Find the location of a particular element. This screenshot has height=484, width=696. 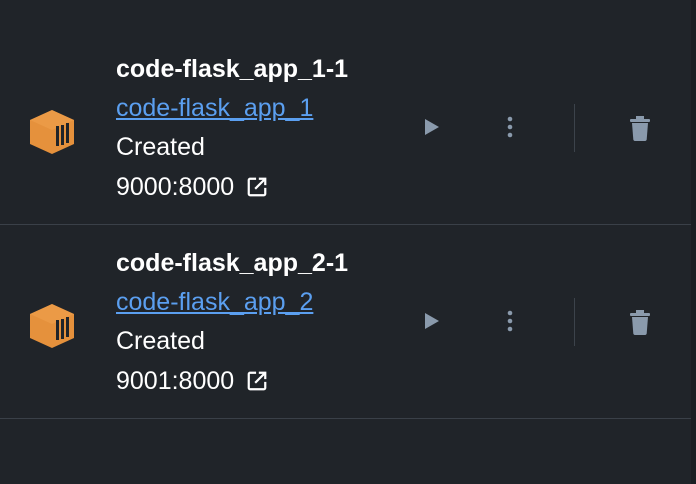

port-link: 9001:8000 is located at coordinates (192, 381).